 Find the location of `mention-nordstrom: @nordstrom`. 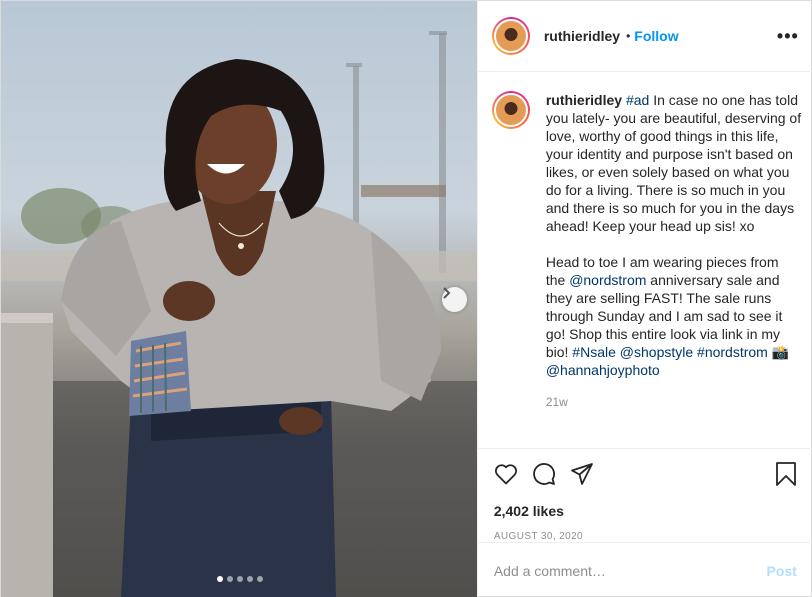

mention-nordstrom: @nordstrom is located at coordinates (607, 280).